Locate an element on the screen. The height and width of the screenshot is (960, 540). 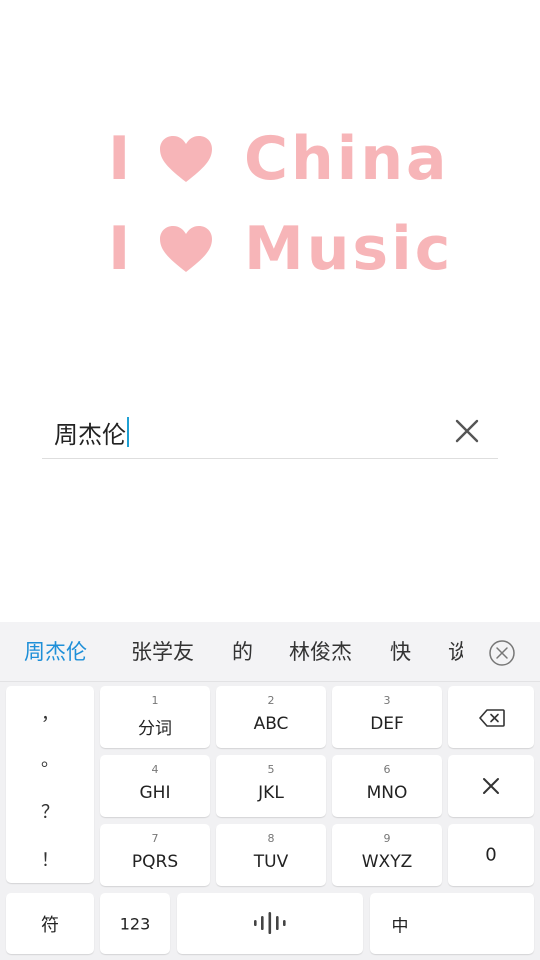
voice-wave-icon is located at coordinates (270, 923).